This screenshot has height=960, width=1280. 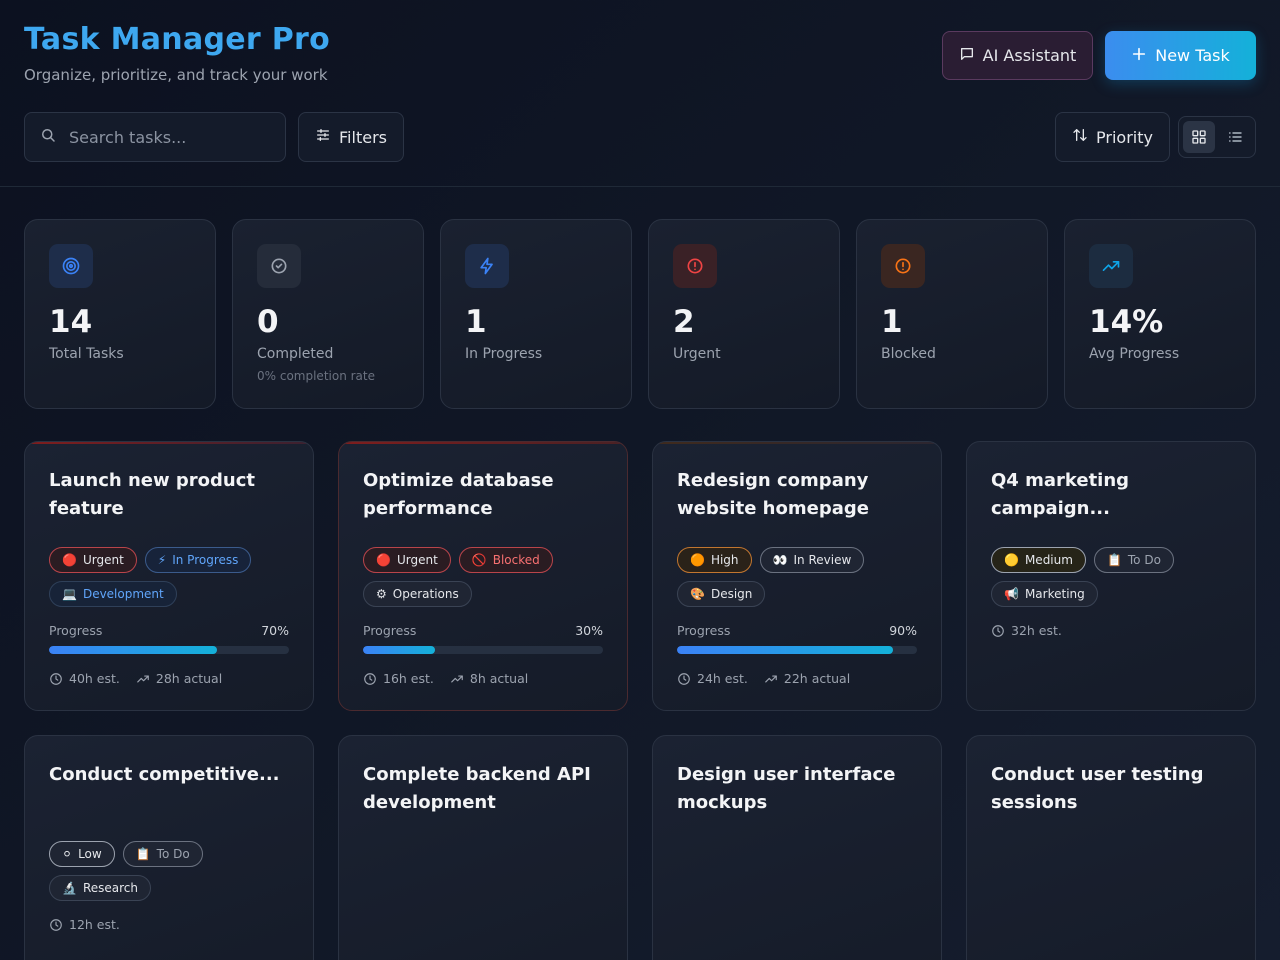 What do you see at coordinates (476, 322) in the screenshot?
I see `stat-value: 1` at bounding box center [476, 322].